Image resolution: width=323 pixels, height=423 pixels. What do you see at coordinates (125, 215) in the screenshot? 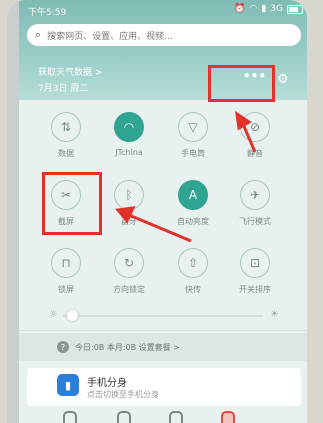
I see `arrow-head-screenshot` at bounding box center [125, 215].